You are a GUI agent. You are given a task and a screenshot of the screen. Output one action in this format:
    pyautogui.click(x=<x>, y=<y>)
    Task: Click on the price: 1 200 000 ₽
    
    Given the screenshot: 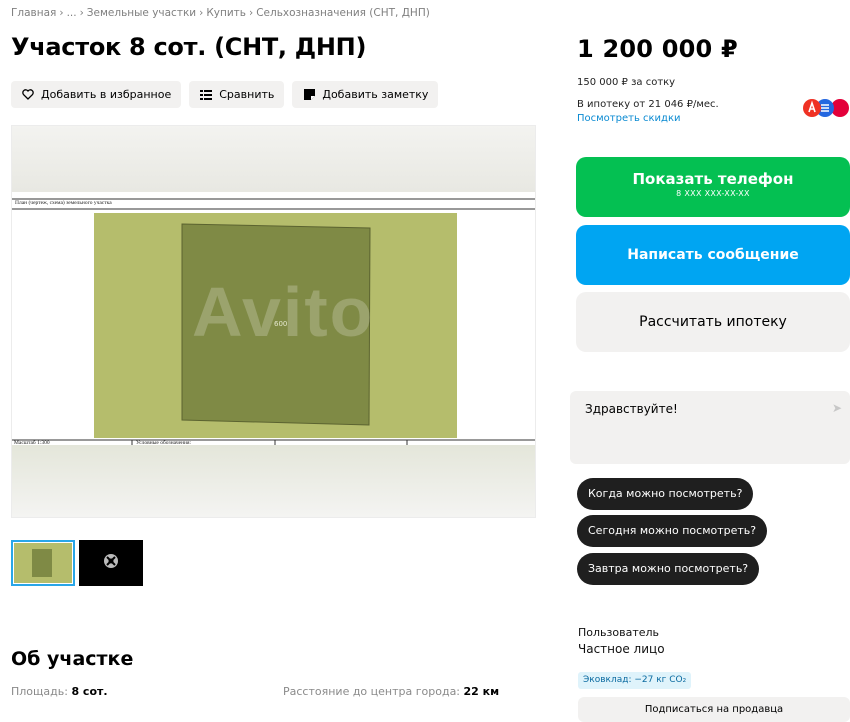 What is the action you would take?
    pyautogui.click(x=657, y=49)
    